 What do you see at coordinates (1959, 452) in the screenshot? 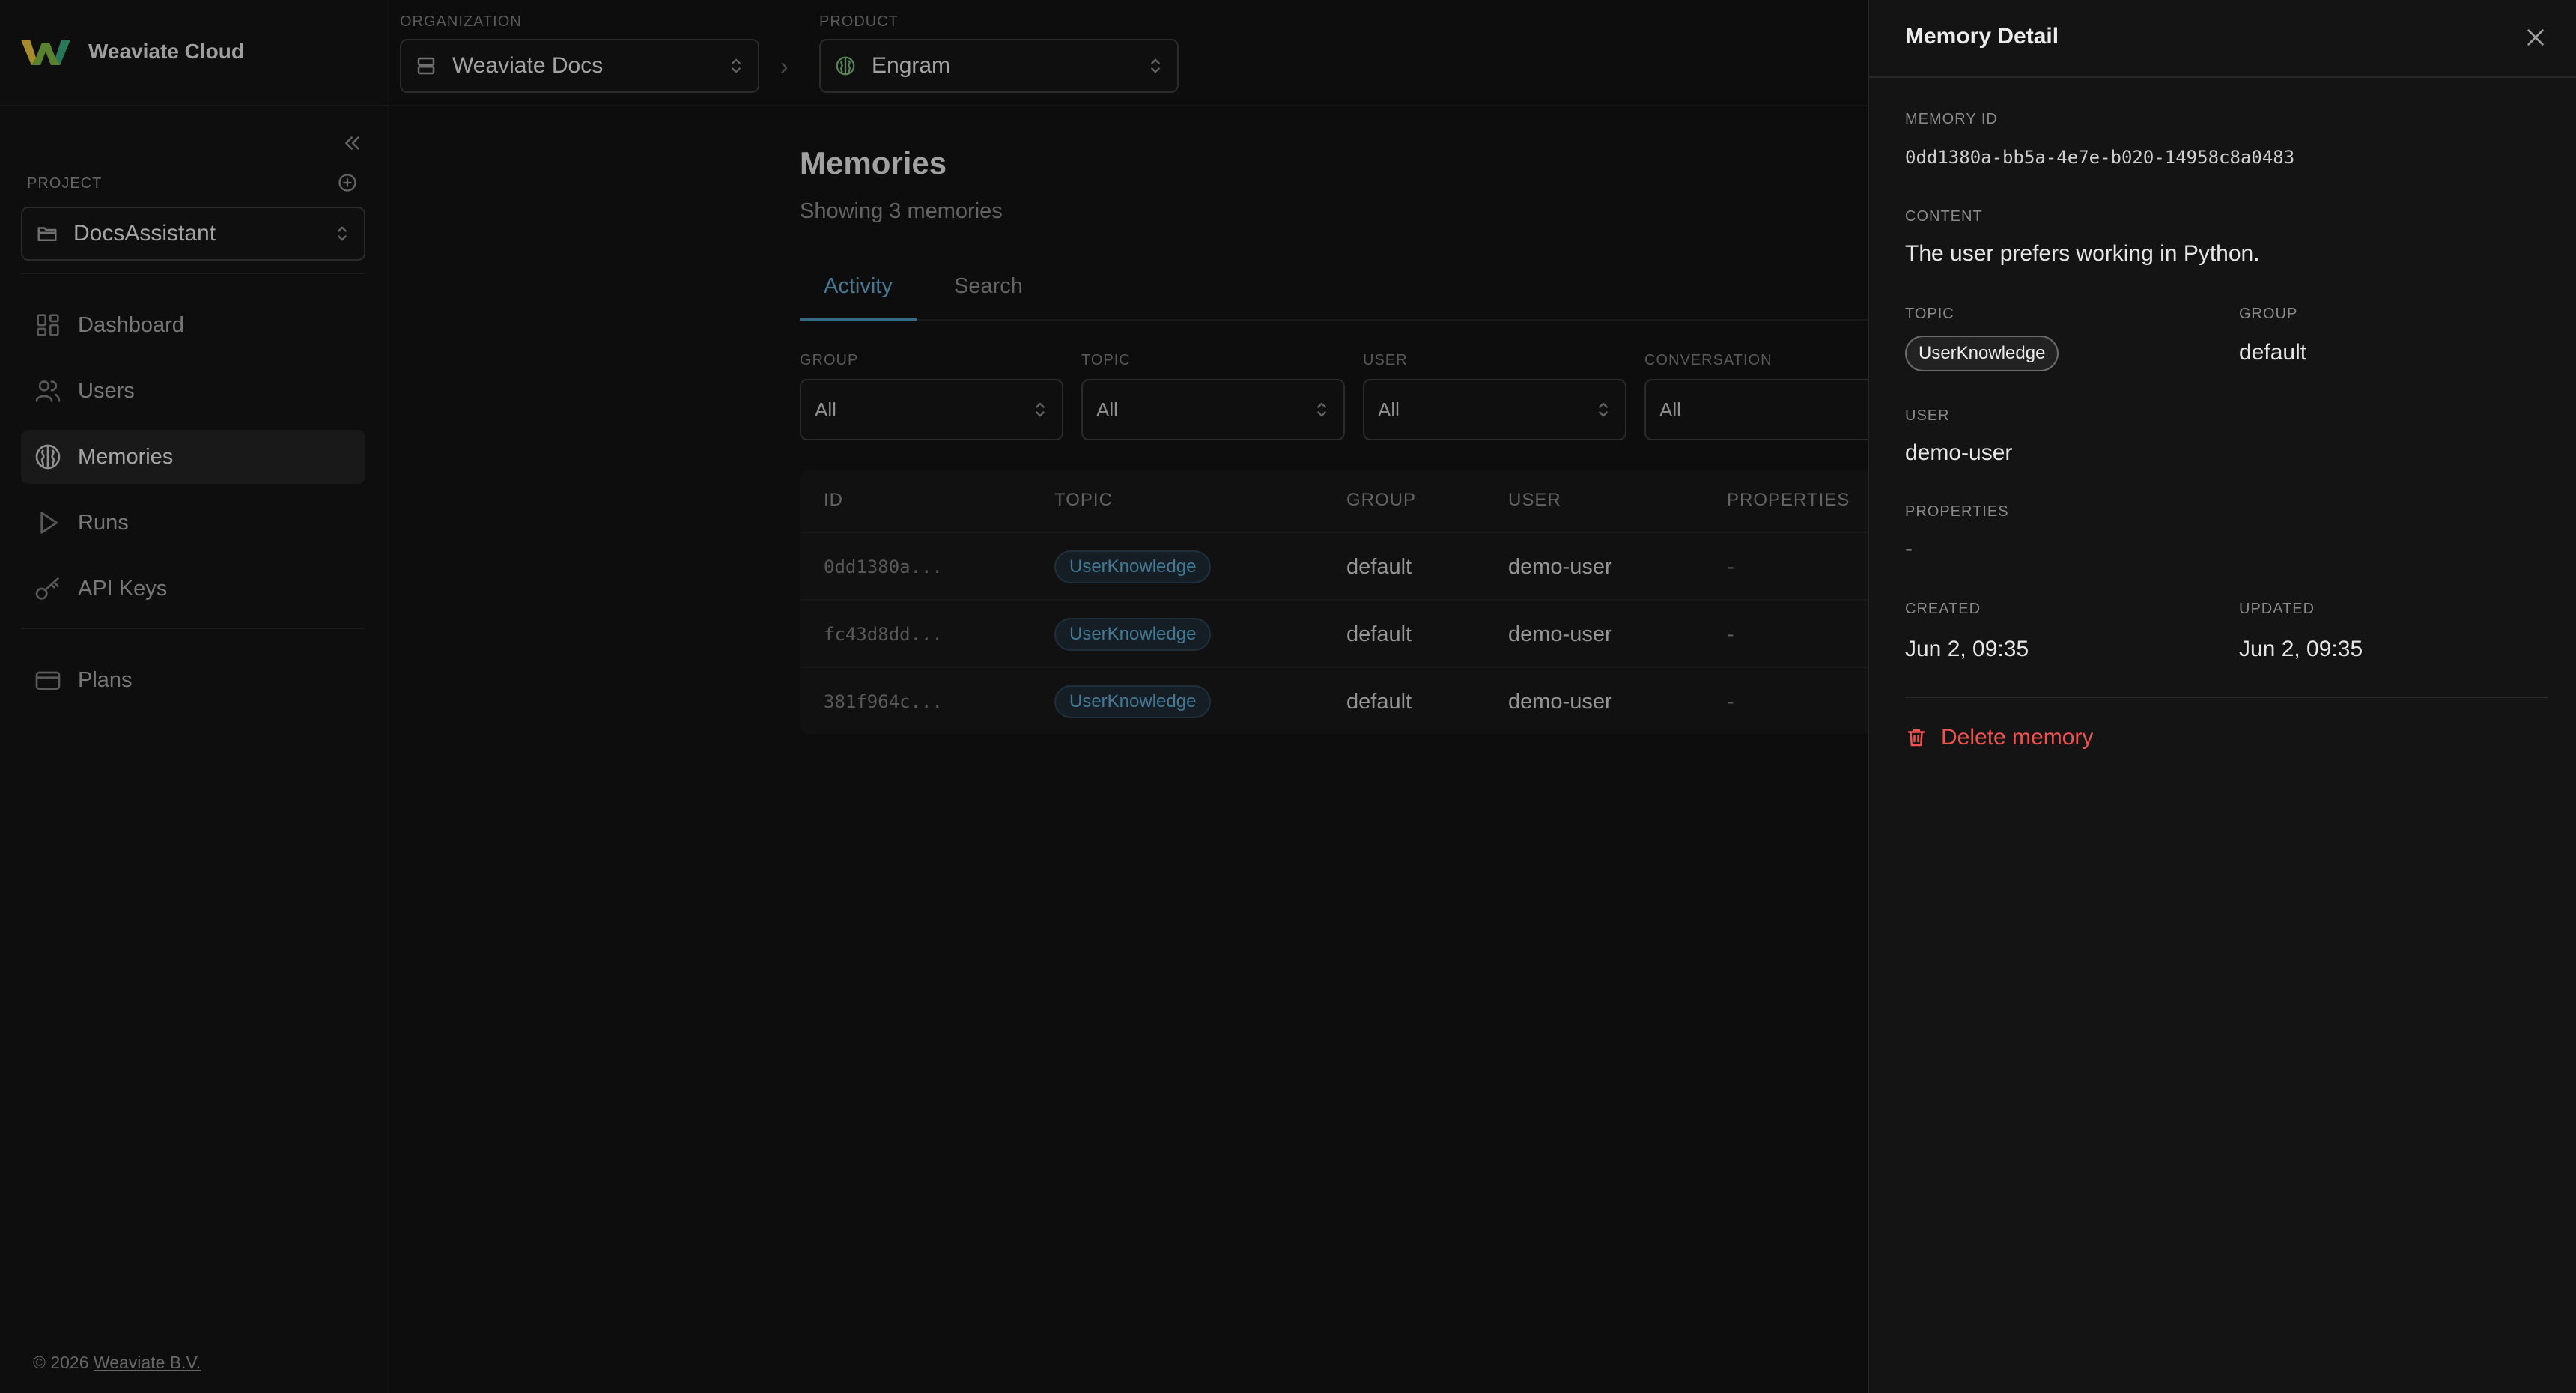
I see `user-value: demo-user` at bounding box center [1959, 452].